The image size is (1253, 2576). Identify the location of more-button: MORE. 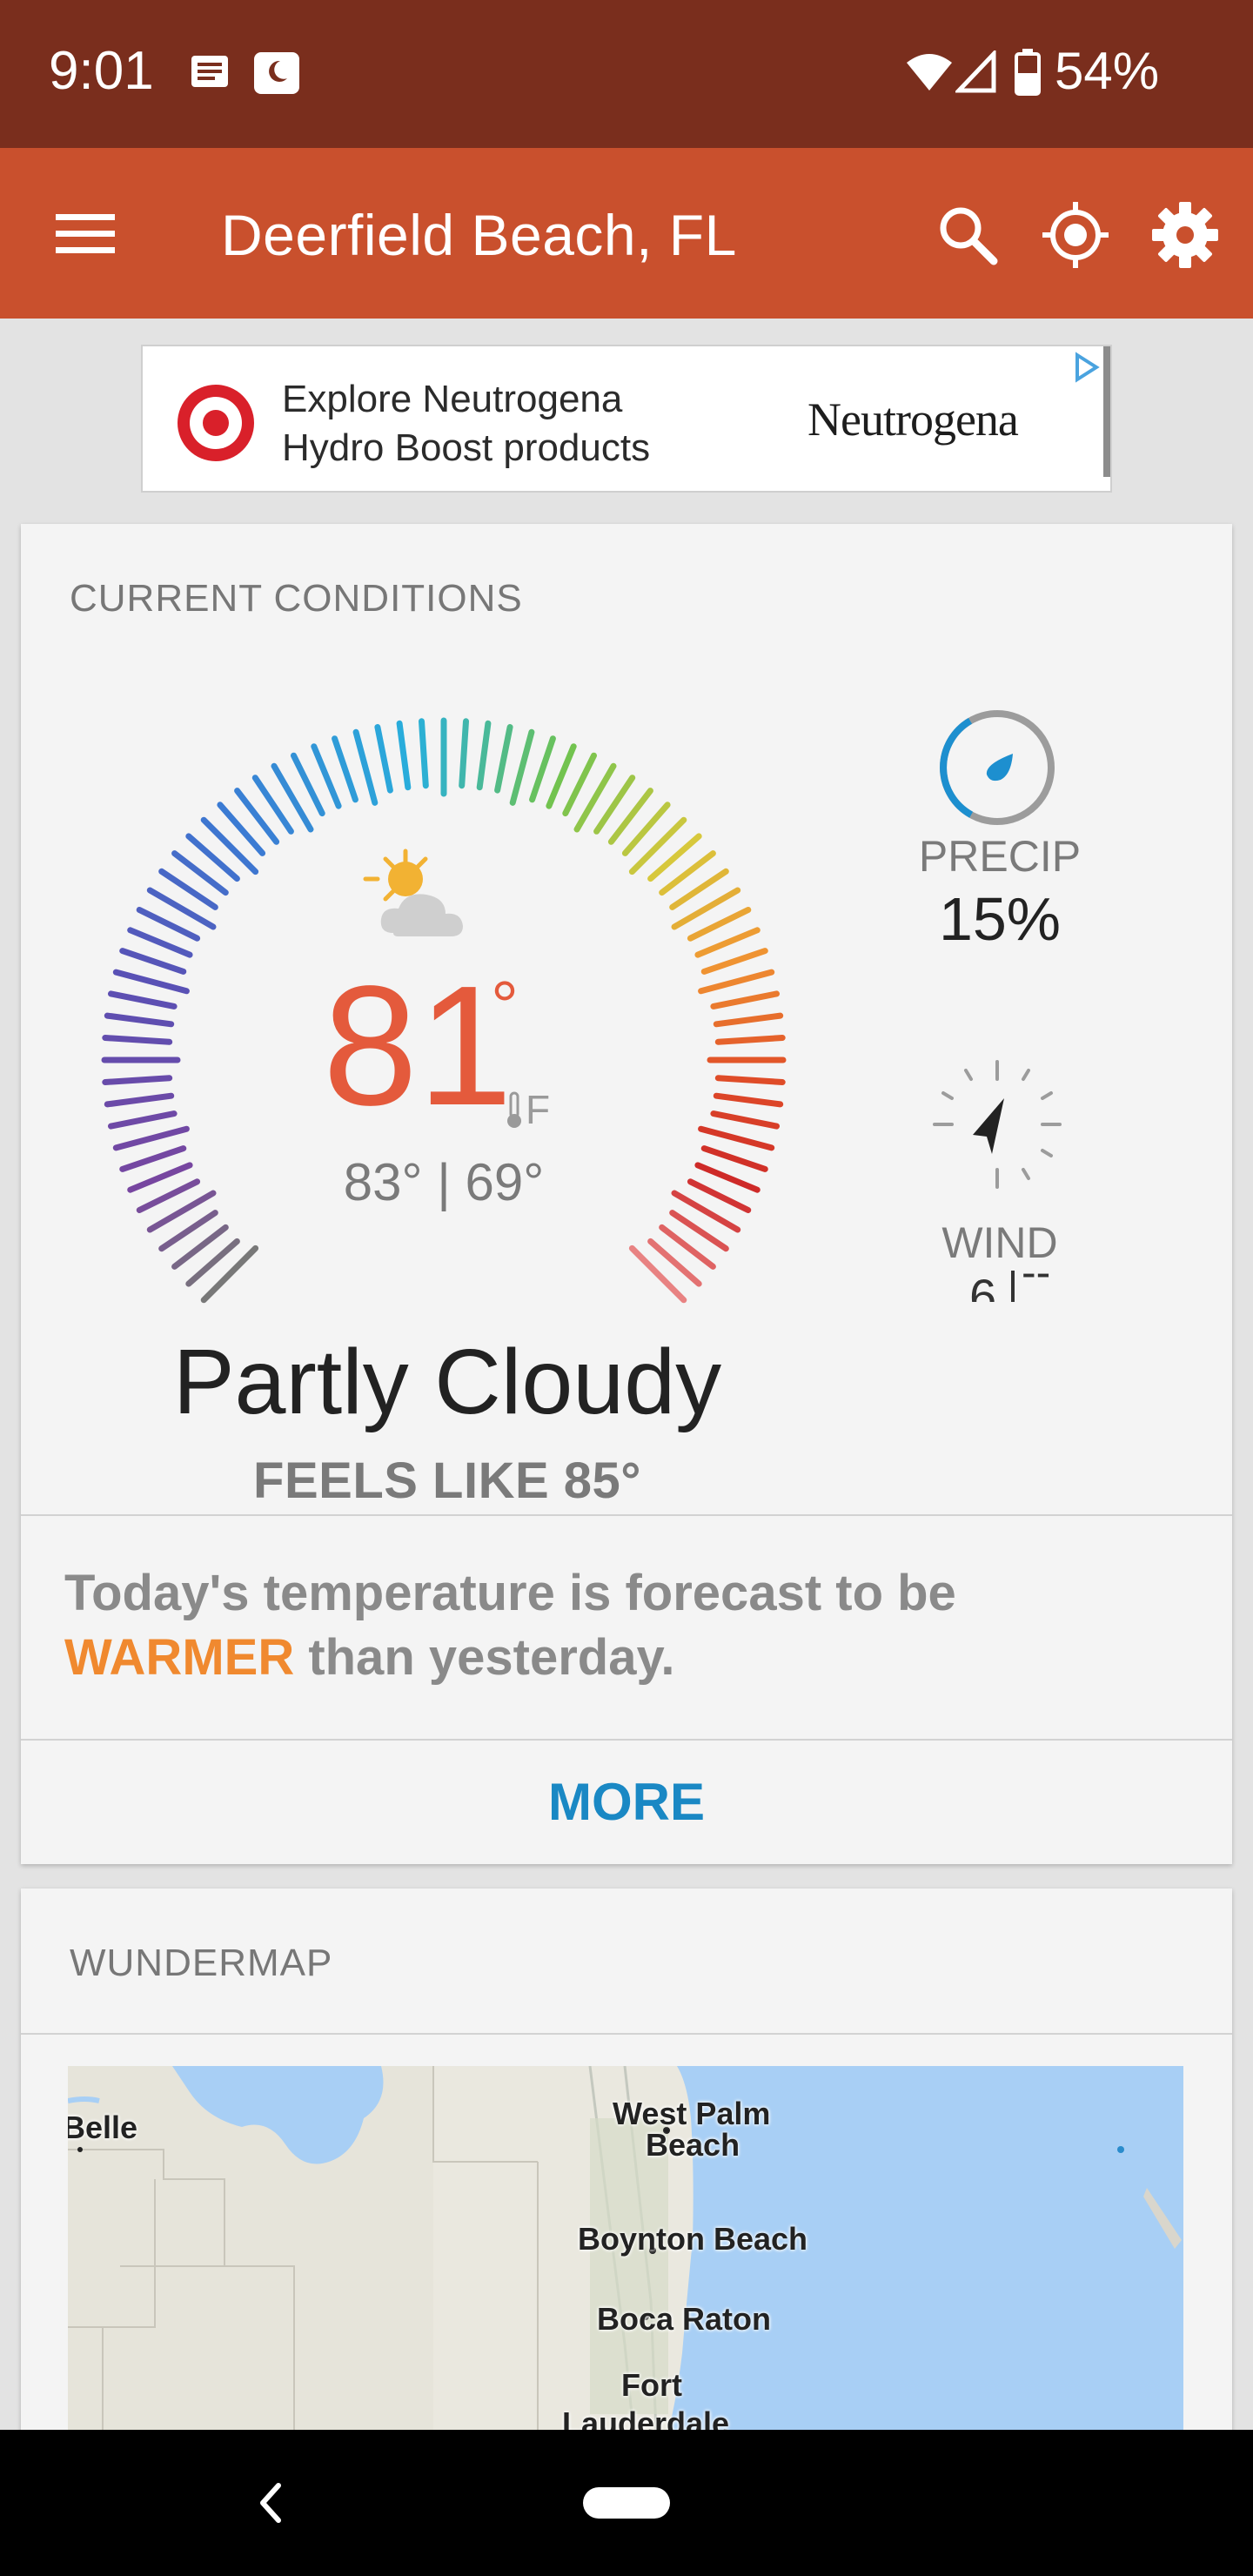
(626, 1802).